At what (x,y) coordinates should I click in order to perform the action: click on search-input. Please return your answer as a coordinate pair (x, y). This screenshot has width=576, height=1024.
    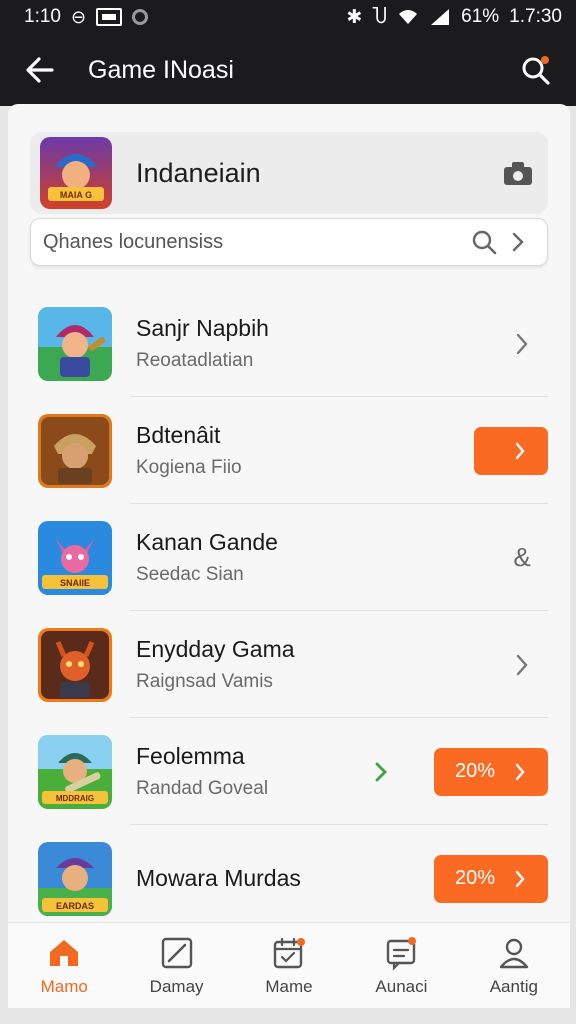
    Looking at the image, I should click on (255, 242).